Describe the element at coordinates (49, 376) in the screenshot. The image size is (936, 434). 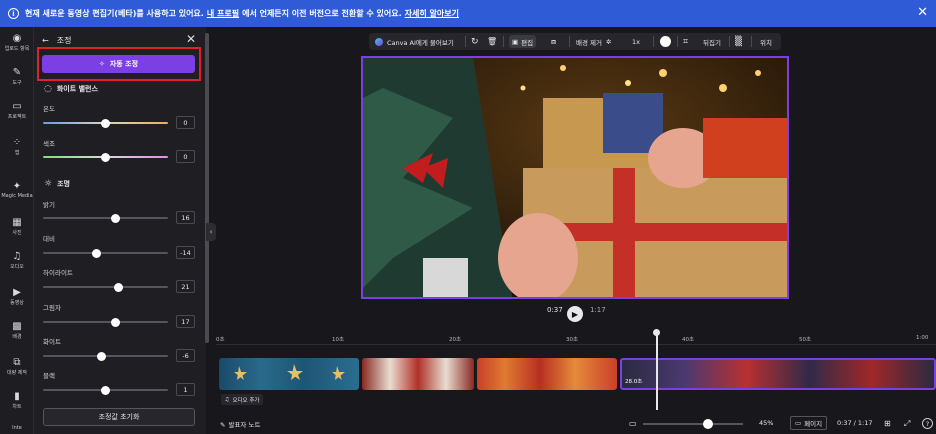
I see `slider-label: 블랙` at that location.